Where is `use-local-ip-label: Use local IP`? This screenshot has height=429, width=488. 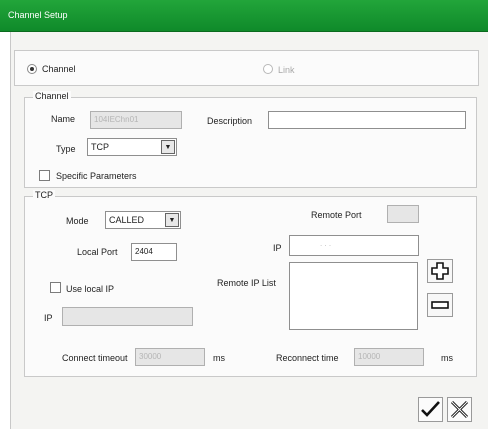
use-local-ip-label: Use local IP is located at coordinates (90, 289).